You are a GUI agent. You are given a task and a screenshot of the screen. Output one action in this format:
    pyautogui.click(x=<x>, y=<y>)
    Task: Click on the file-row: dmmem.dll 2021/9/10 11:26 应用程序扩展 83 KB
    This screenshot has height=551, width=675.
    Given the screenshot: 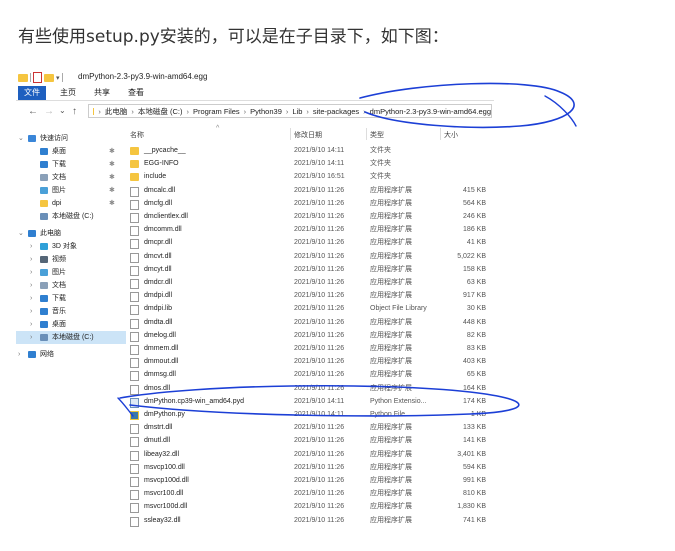 What is the action you would take?
    pyautogui.click(x=310, y=348)
    